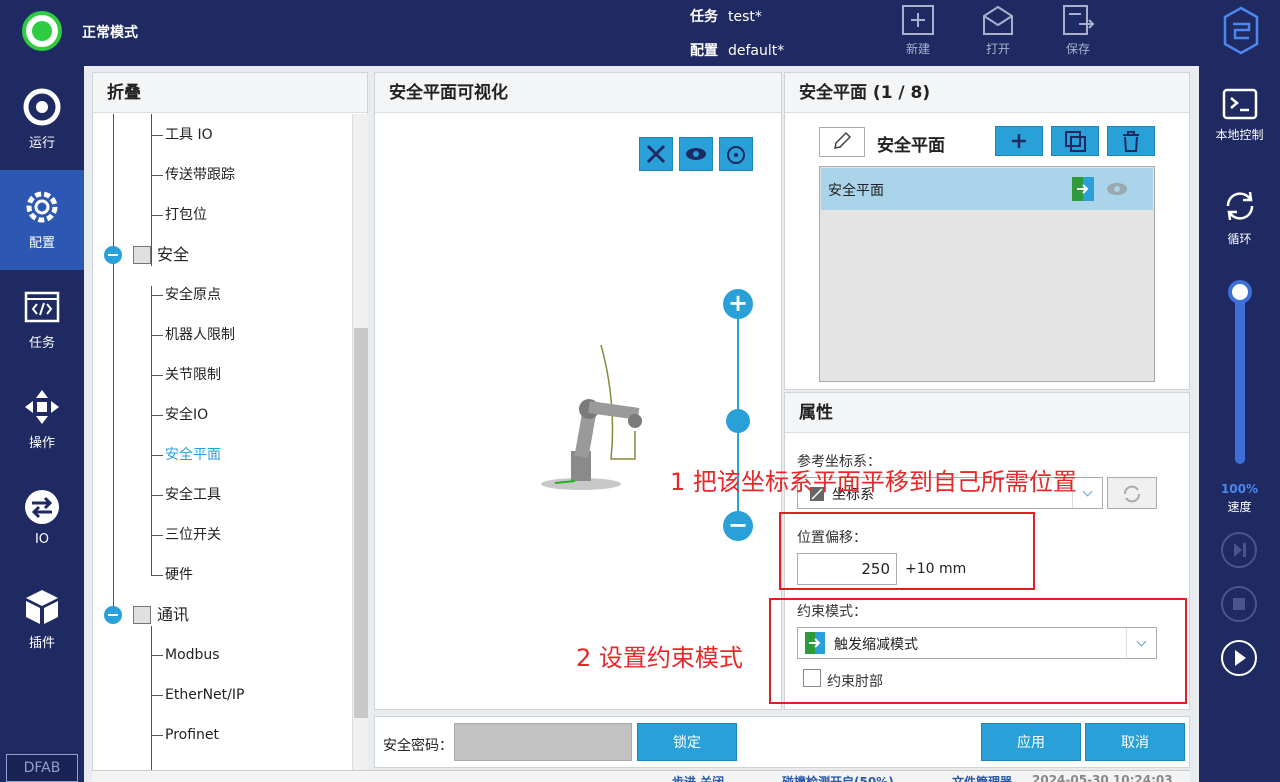 The height and width of the screenshot is (782, 1280). Describe the element at coordinates (42, 307) in the screenshot. I see `code-window-icon` at that location.